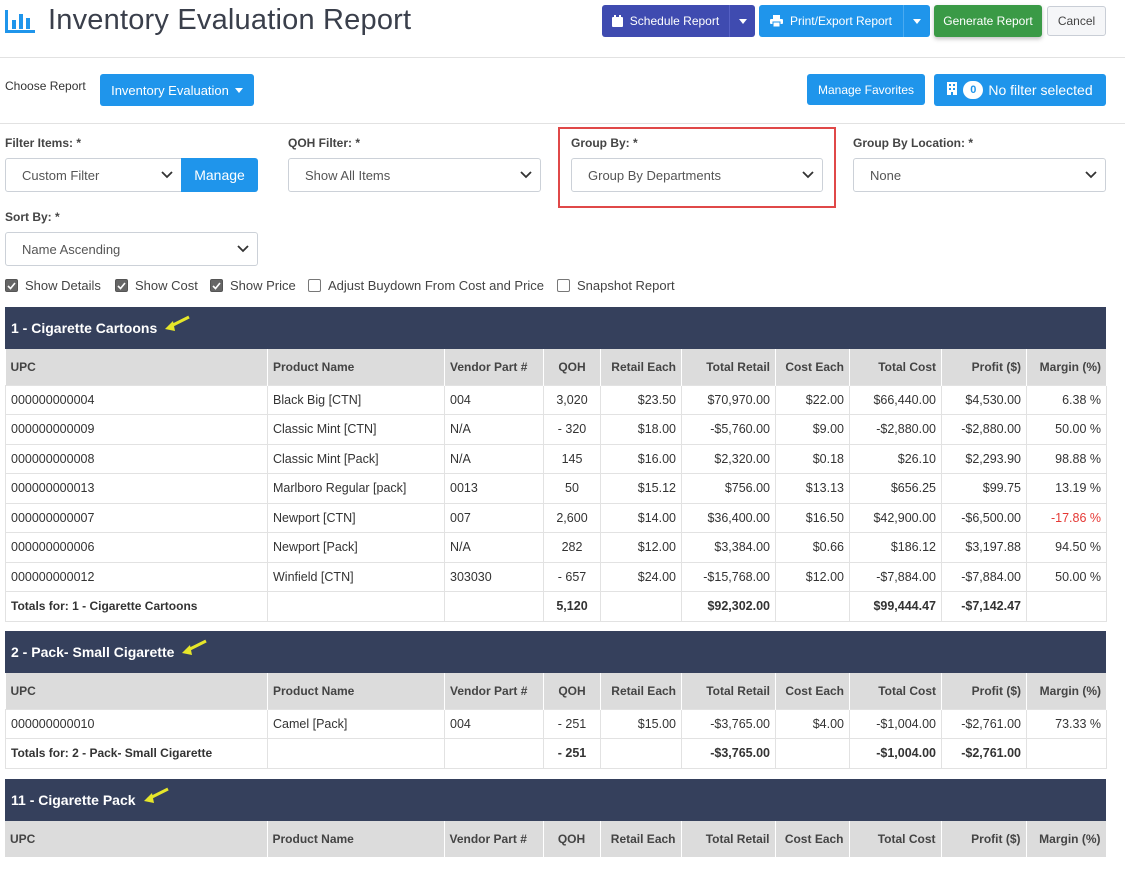  Describe the element at coordinates (812, 723) in the screenshot. I see `table-cell: $4.00` at that location.